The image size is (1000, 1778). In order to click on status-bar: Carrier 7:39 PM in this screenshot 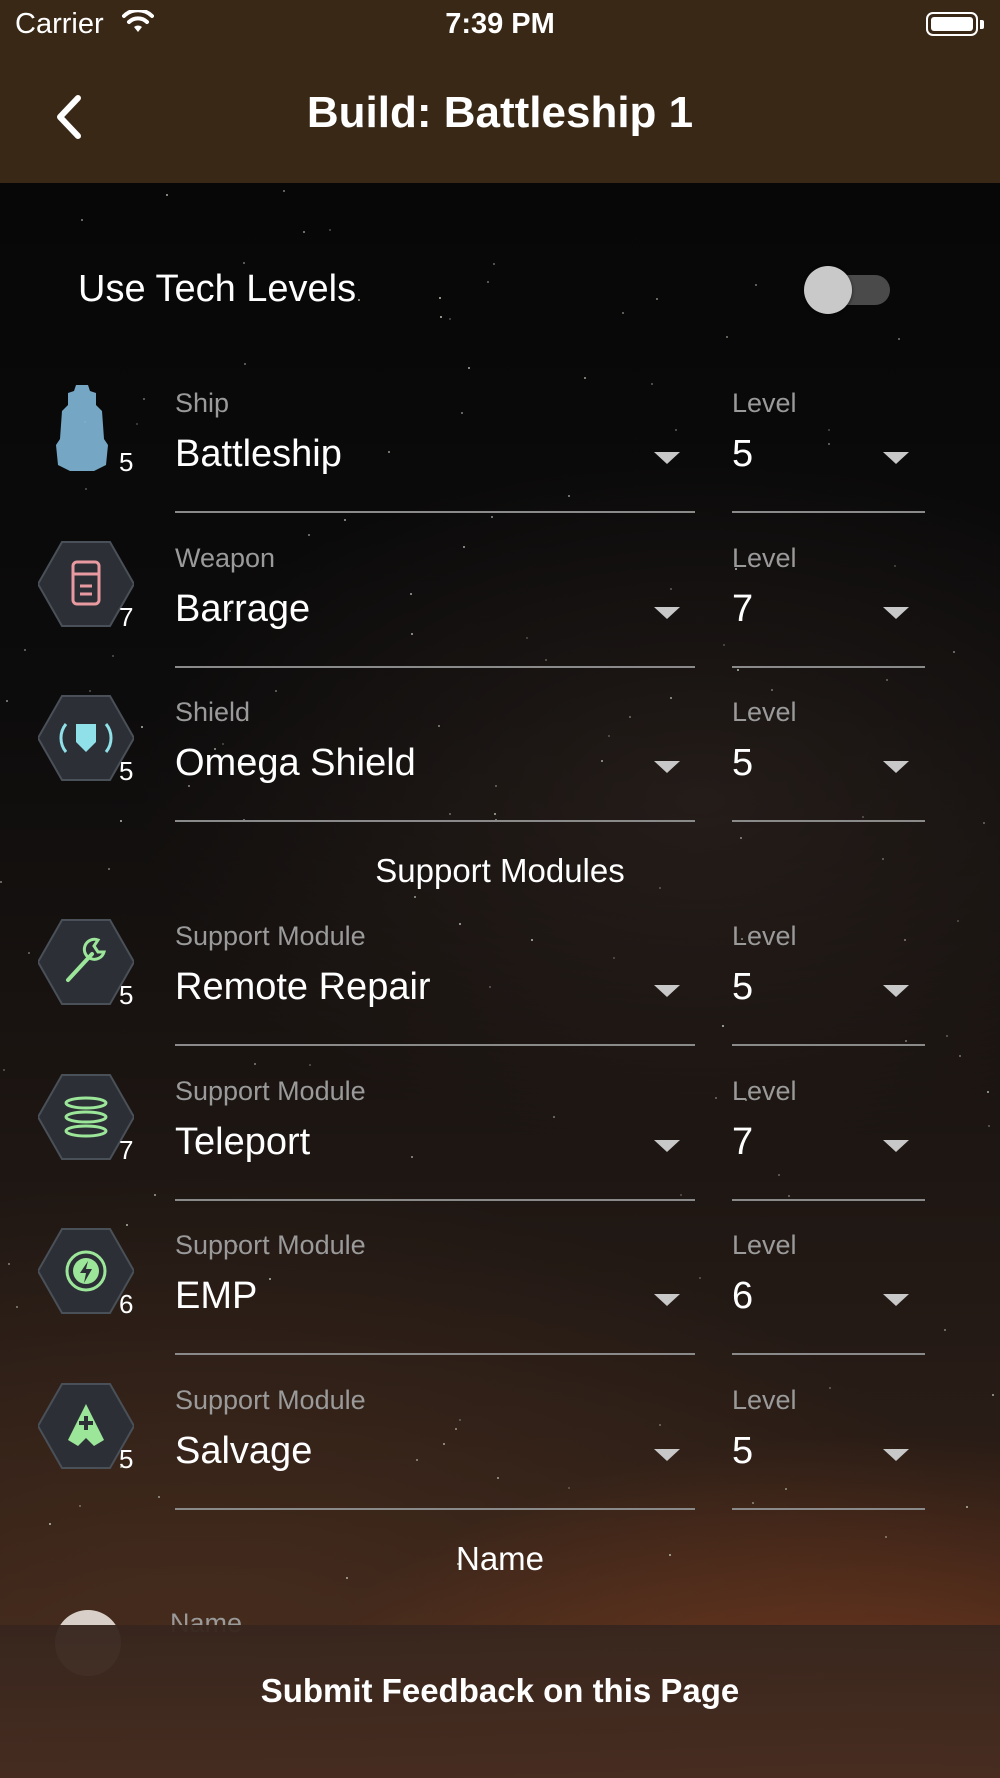, I will do `click(500, 25)`.